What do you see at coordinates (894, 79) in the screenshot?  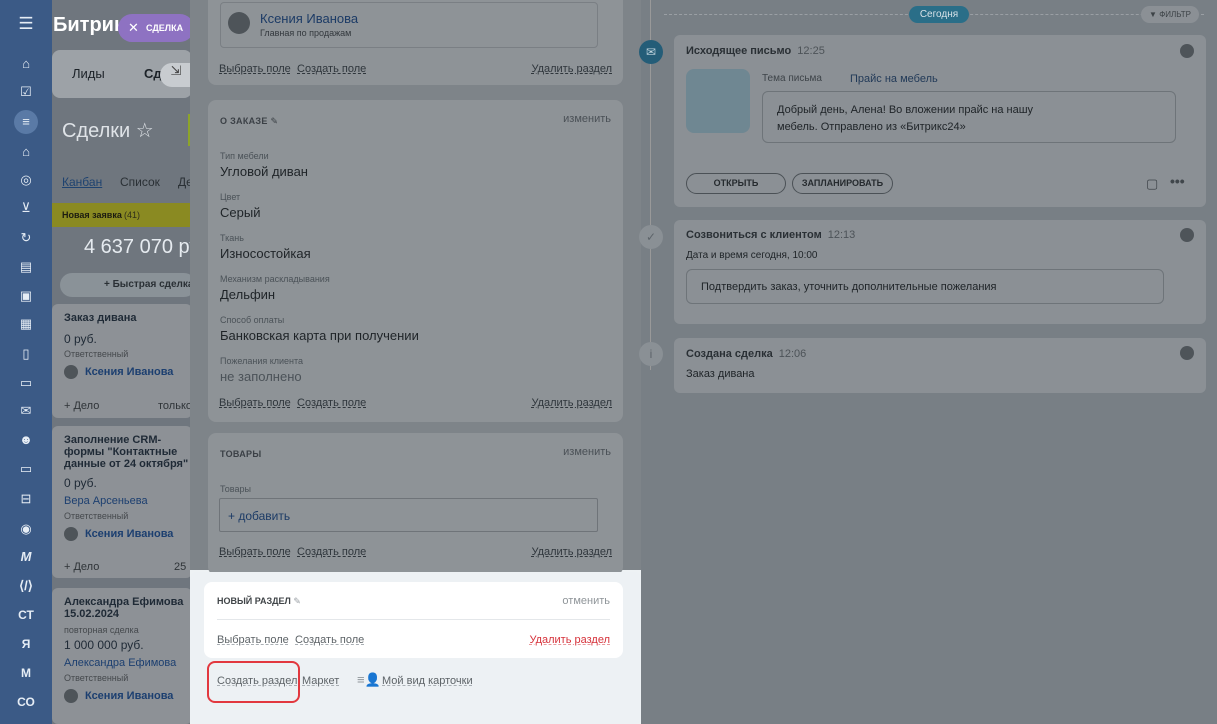 I see `email-subject: Прайс на мебель` at bounding box center [894, 79].